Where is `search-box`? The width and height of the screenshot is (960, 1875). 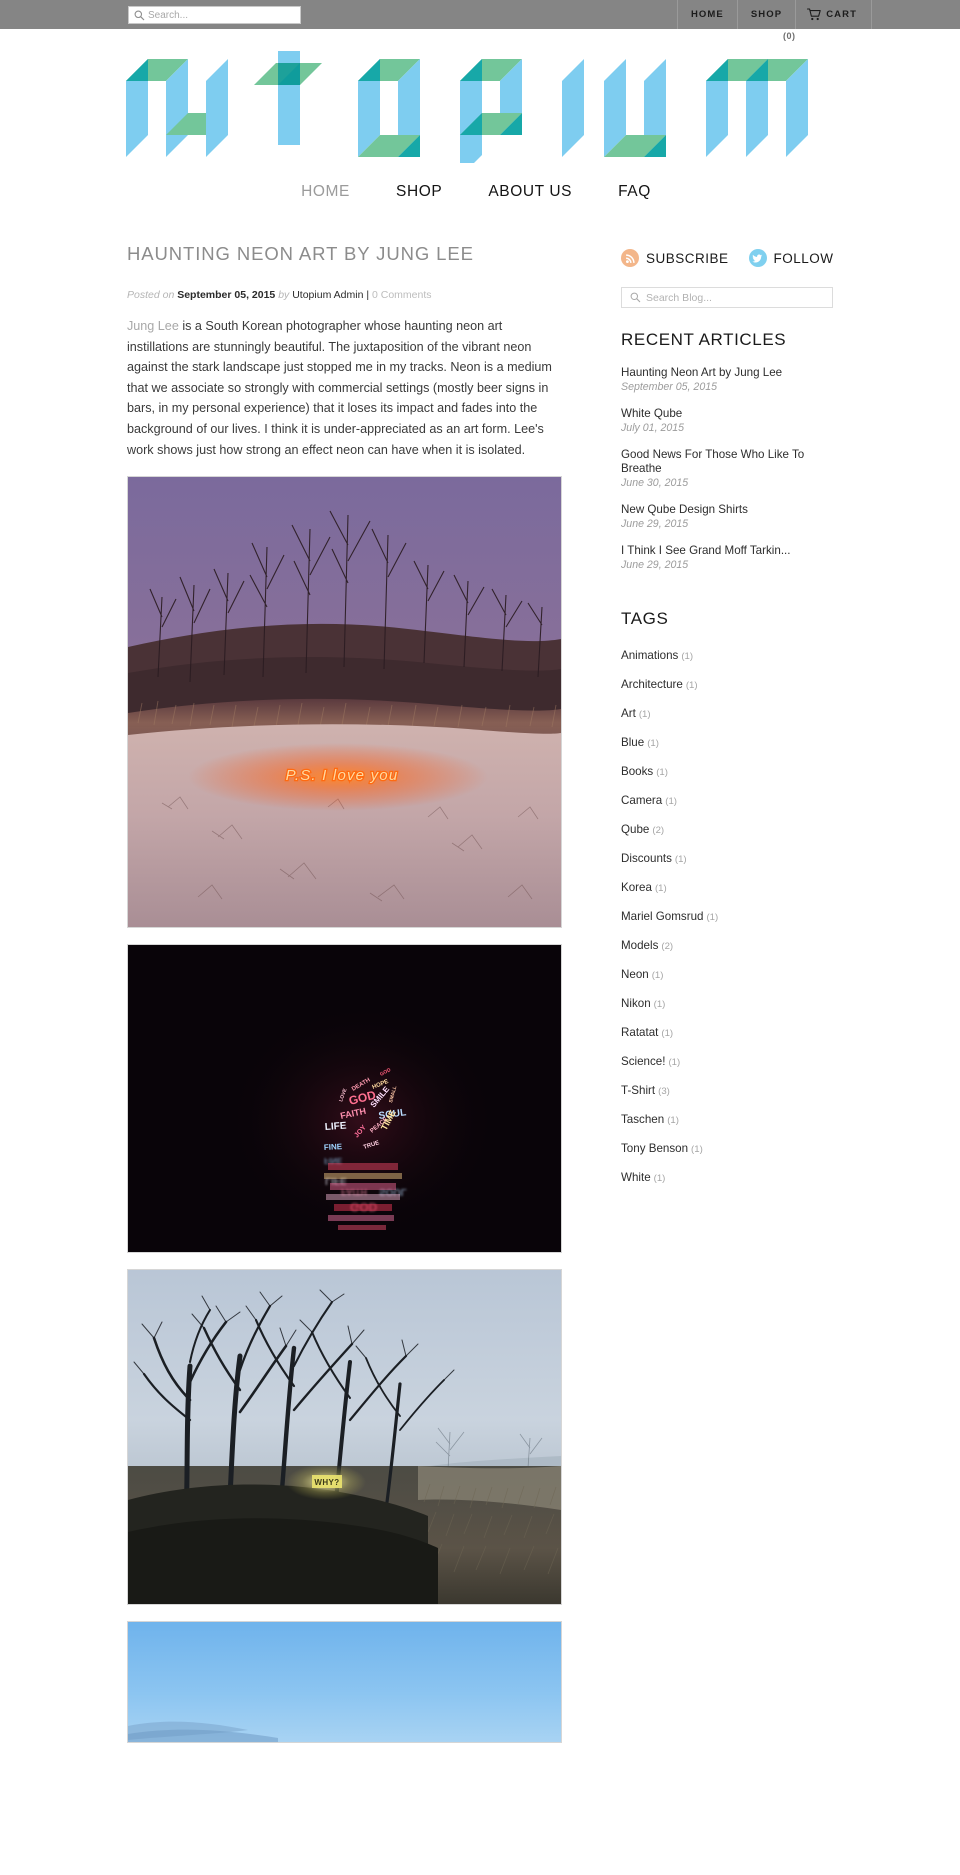 search-box is located at coordinates (214, 15).